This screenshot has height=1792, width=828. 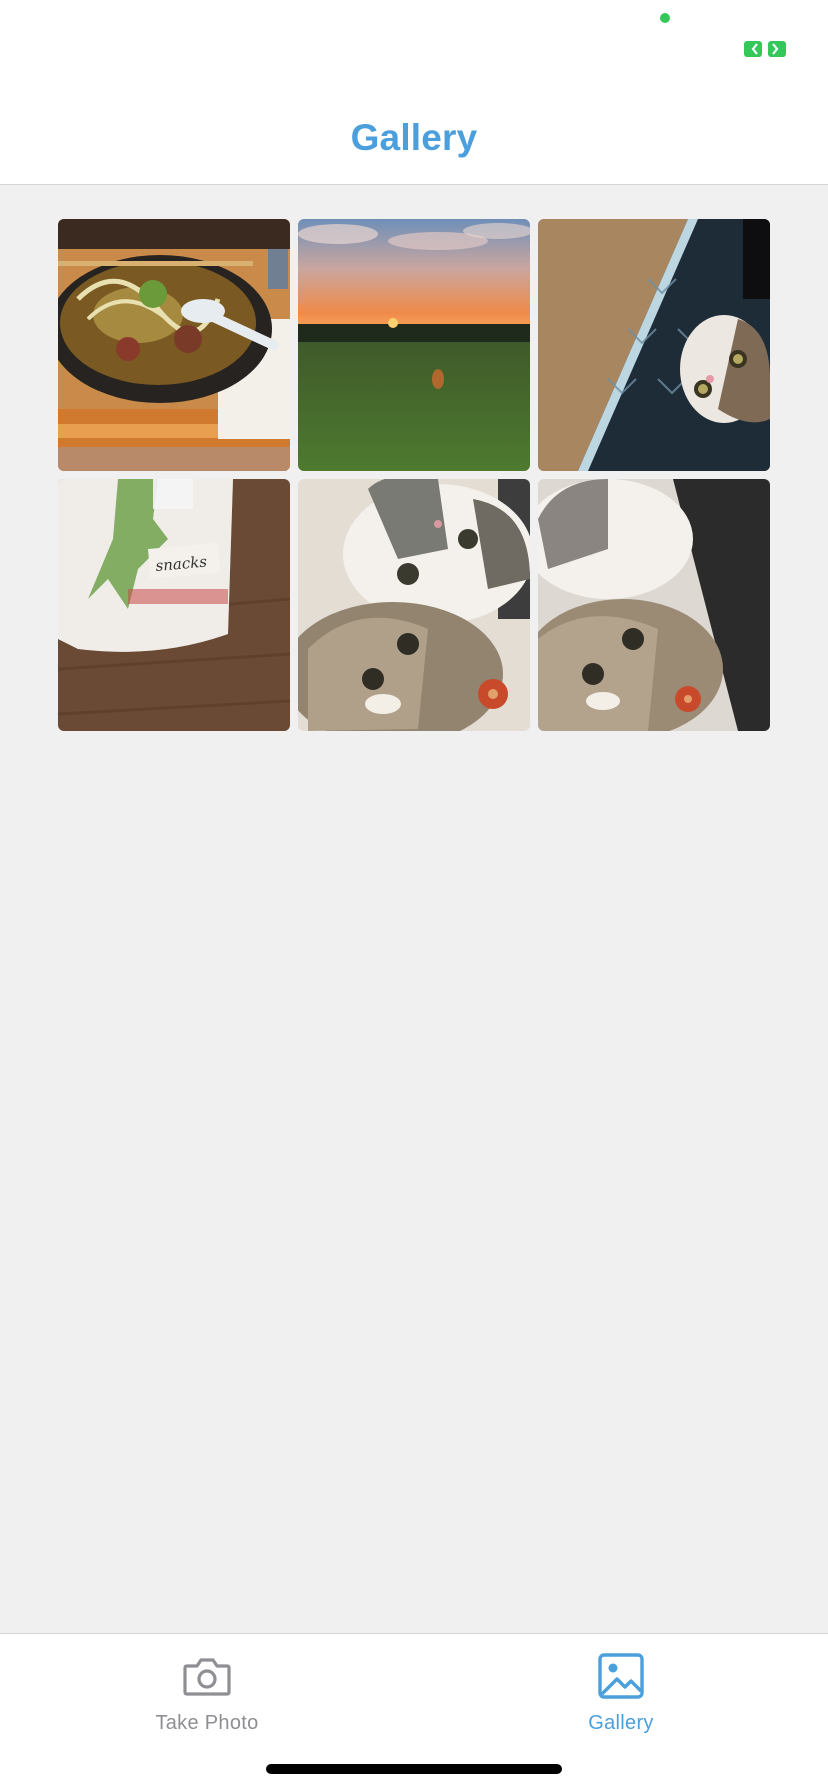 What do you see at coordinates (621, 1723) in the screenshot?
I see `tab-gallery-label: Gallery` at bounding box center [621, 1723].